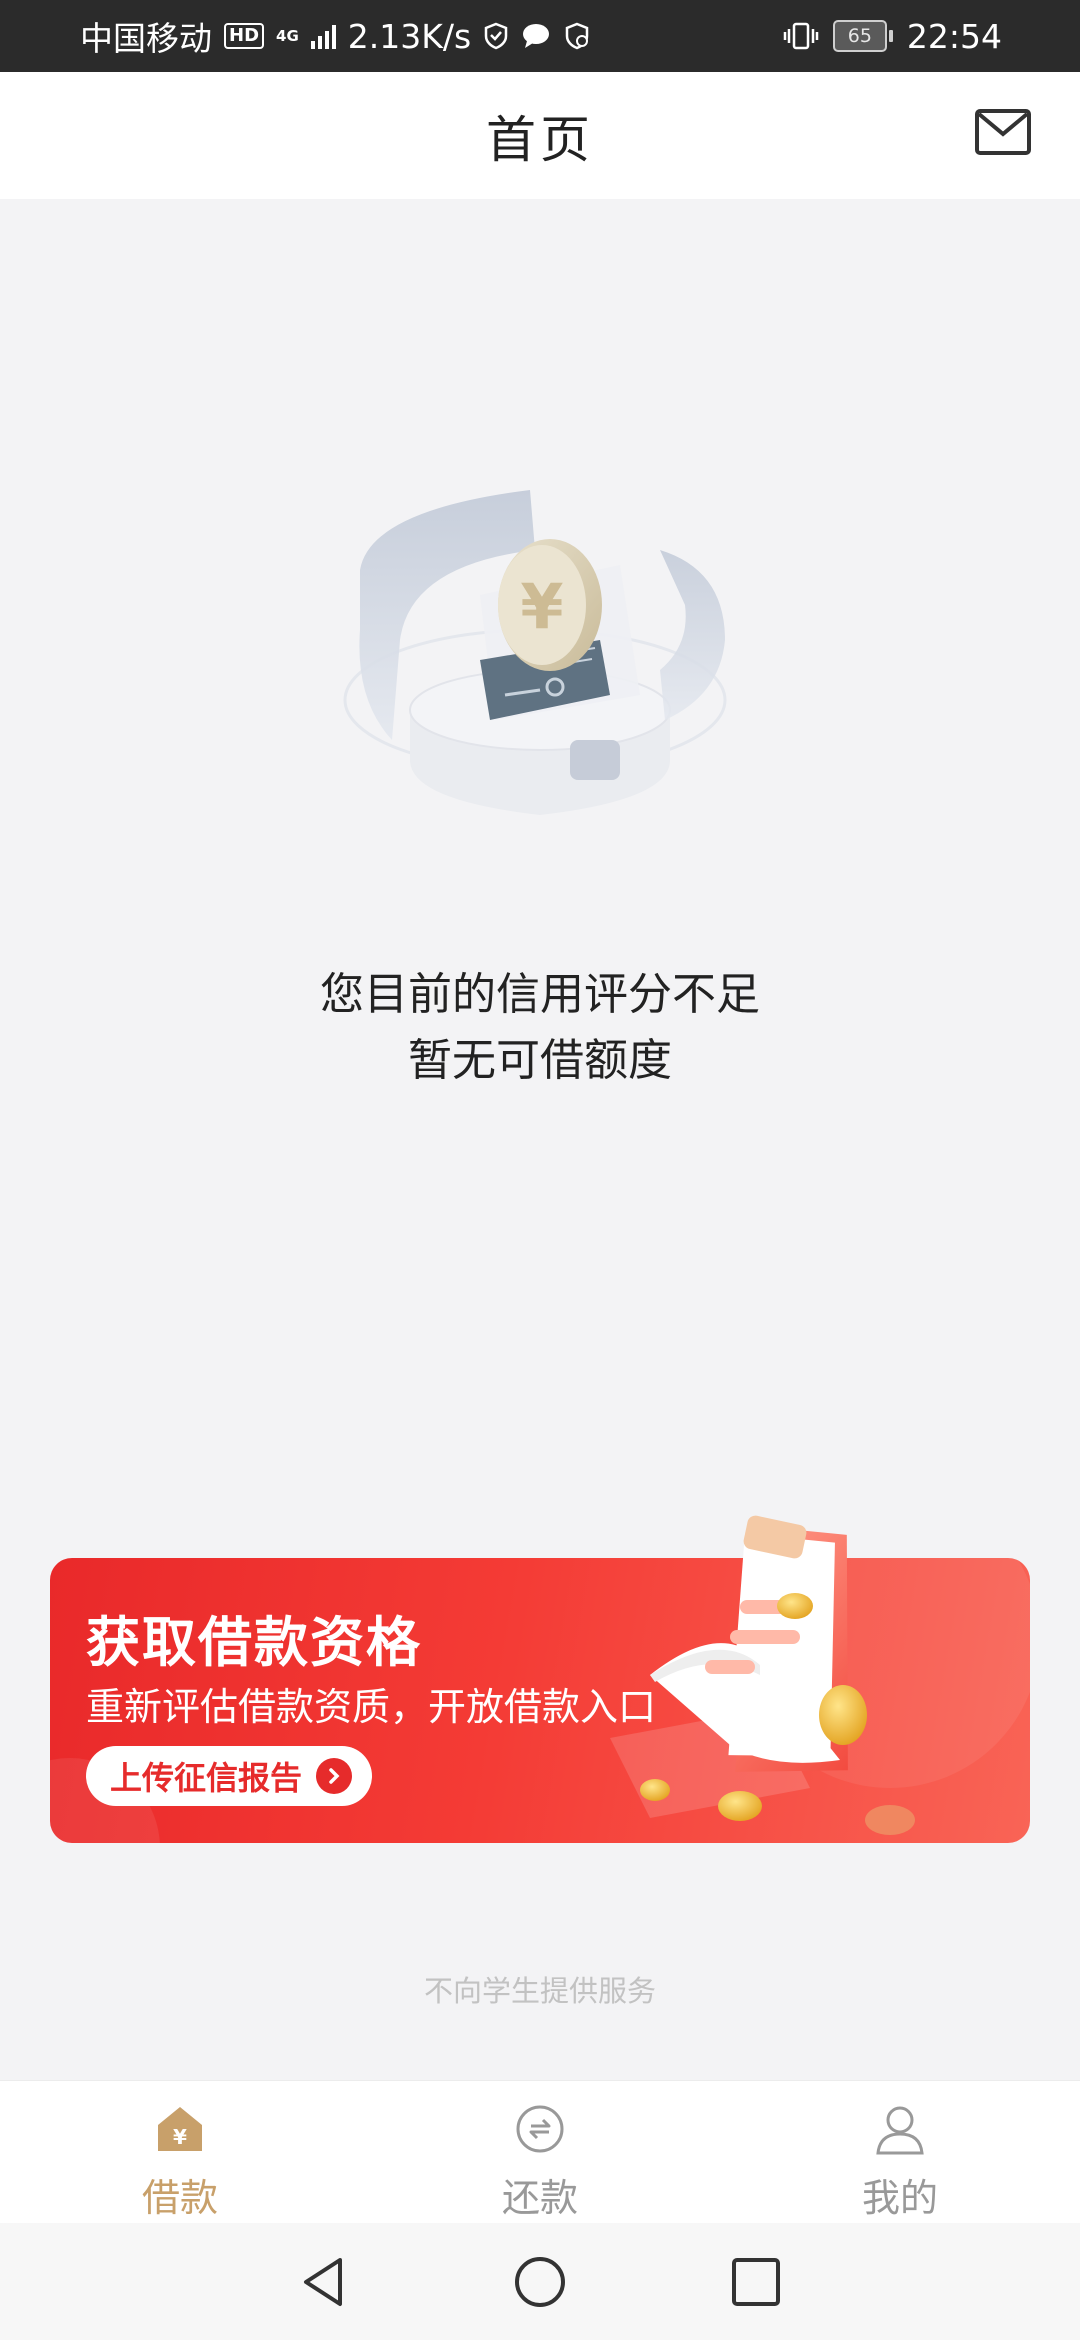 The width and height of the screenshot is (1080, 2340). What do you see at coordinates (756, 2282) in the screenshot?
I see `recents-icon` at bounding box center [756, 2282].